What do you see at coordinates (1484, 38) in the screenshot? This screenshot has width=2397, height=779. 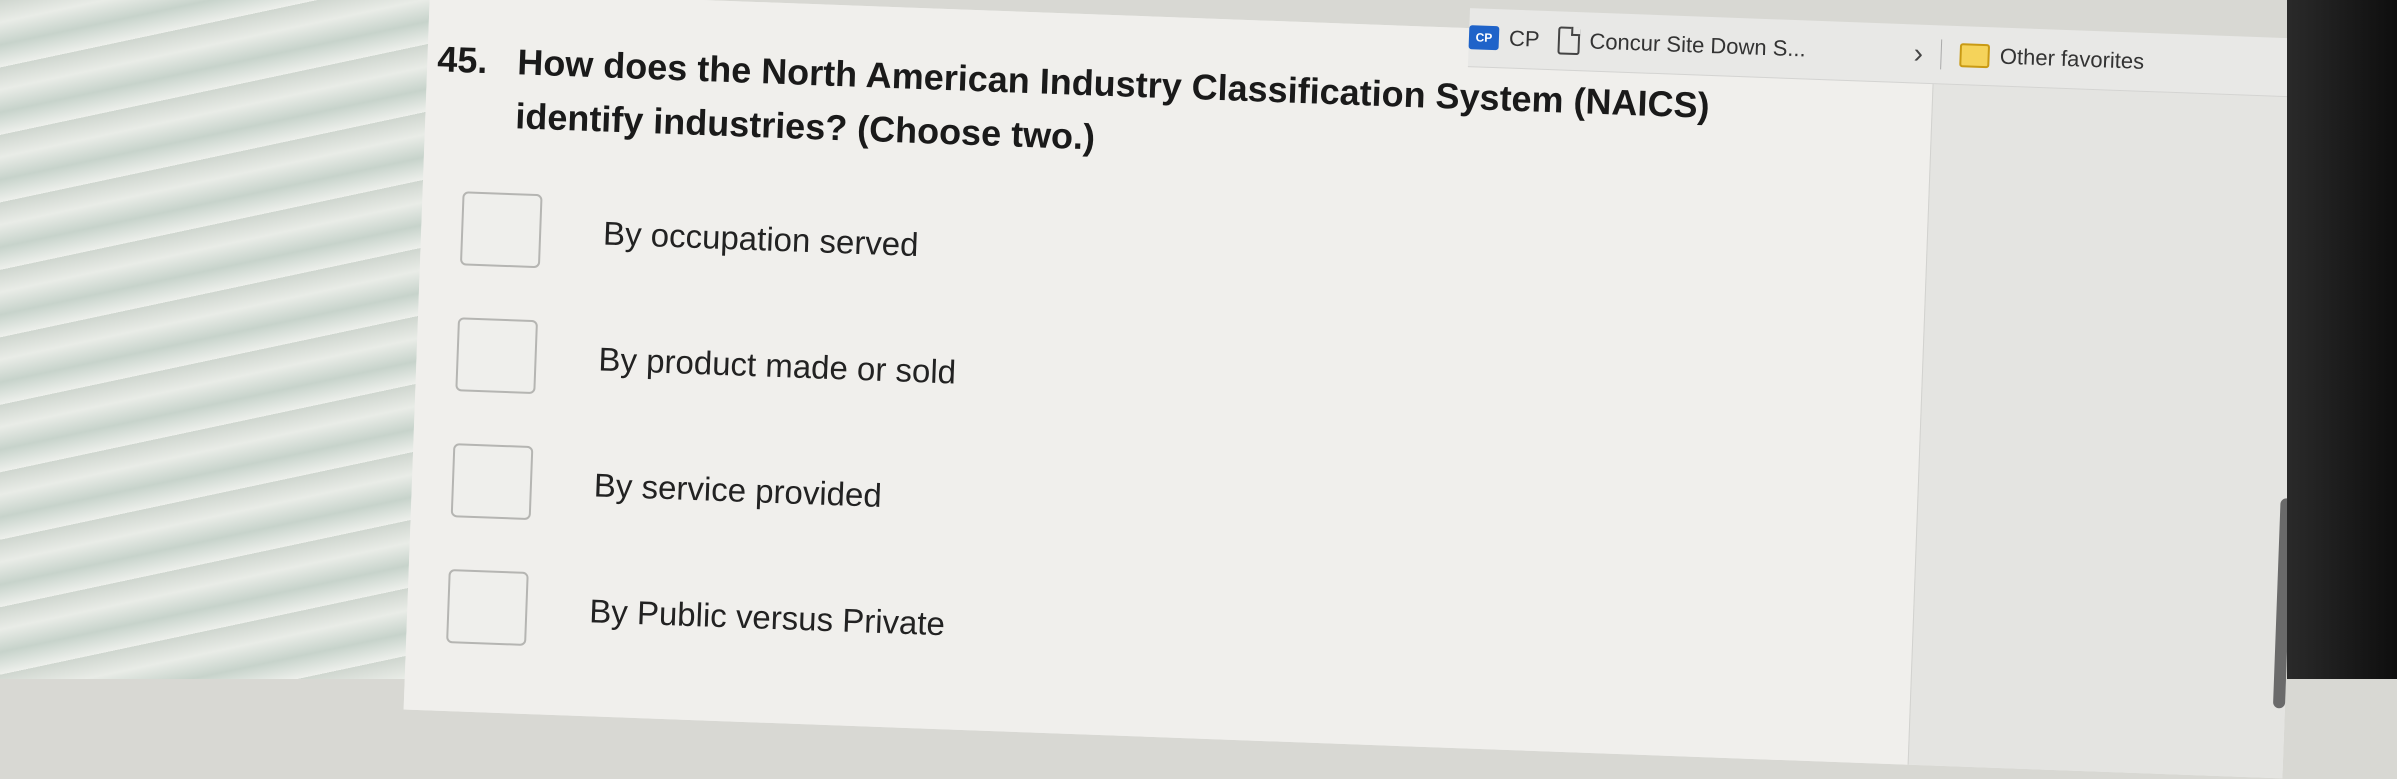 I see `cp-icon: CP` at bounding box center [1484, 38].